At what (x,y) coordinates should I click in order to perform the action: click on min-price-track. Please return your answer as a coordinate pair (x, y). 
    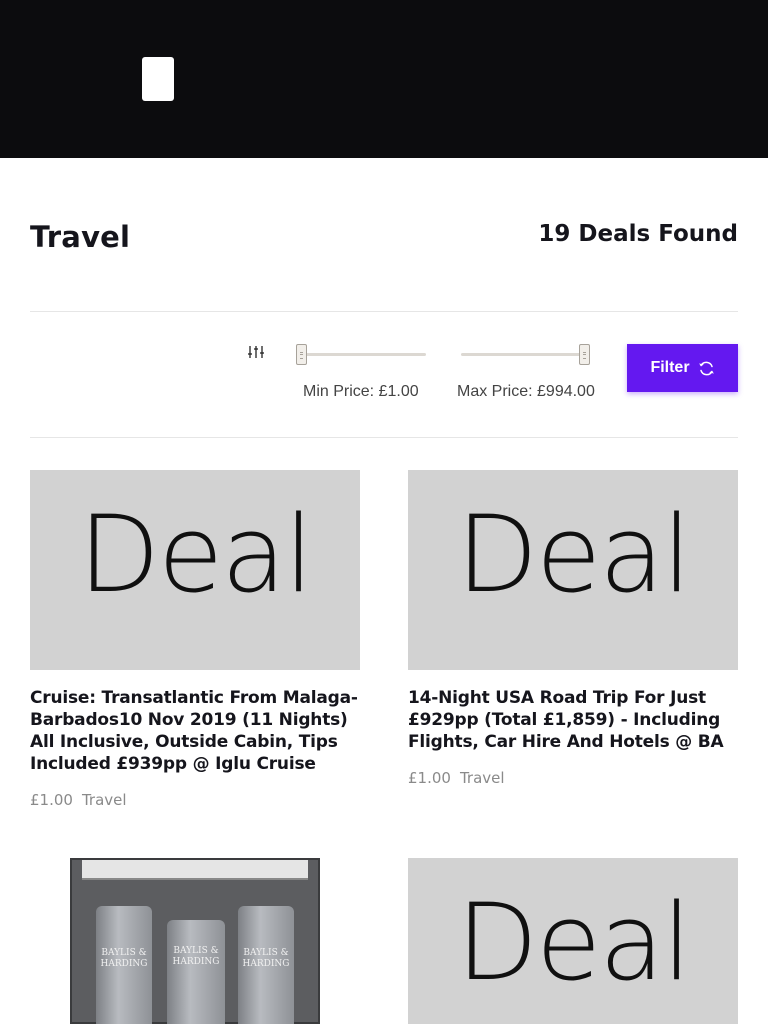
    Looking at the image, I should click on (361, 354).